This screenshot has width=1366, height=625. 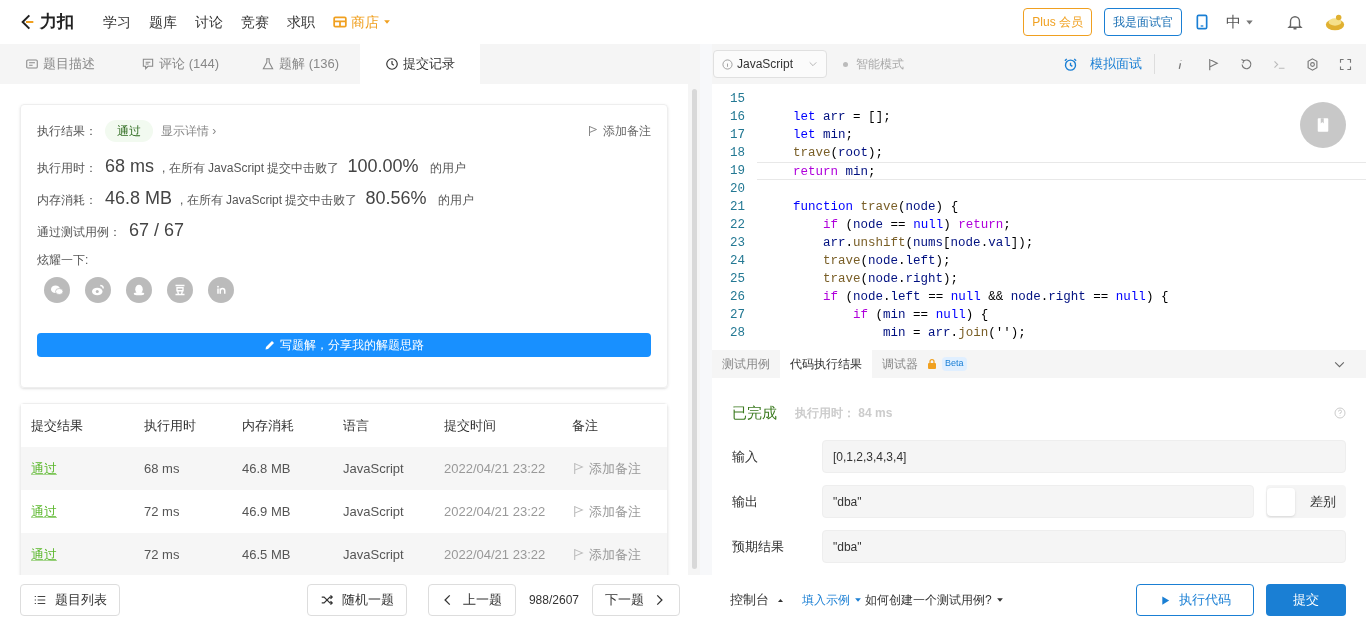 I want to click on field-label: 输入, so click(x=745, y=456).